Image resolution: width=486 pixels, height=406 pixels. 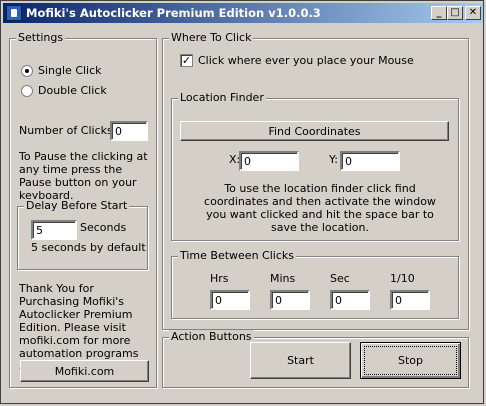 What do you see at coordinates (410, 360) in the screenshot?
I see `stop-focus-ring` at bounding box center [410, 360].